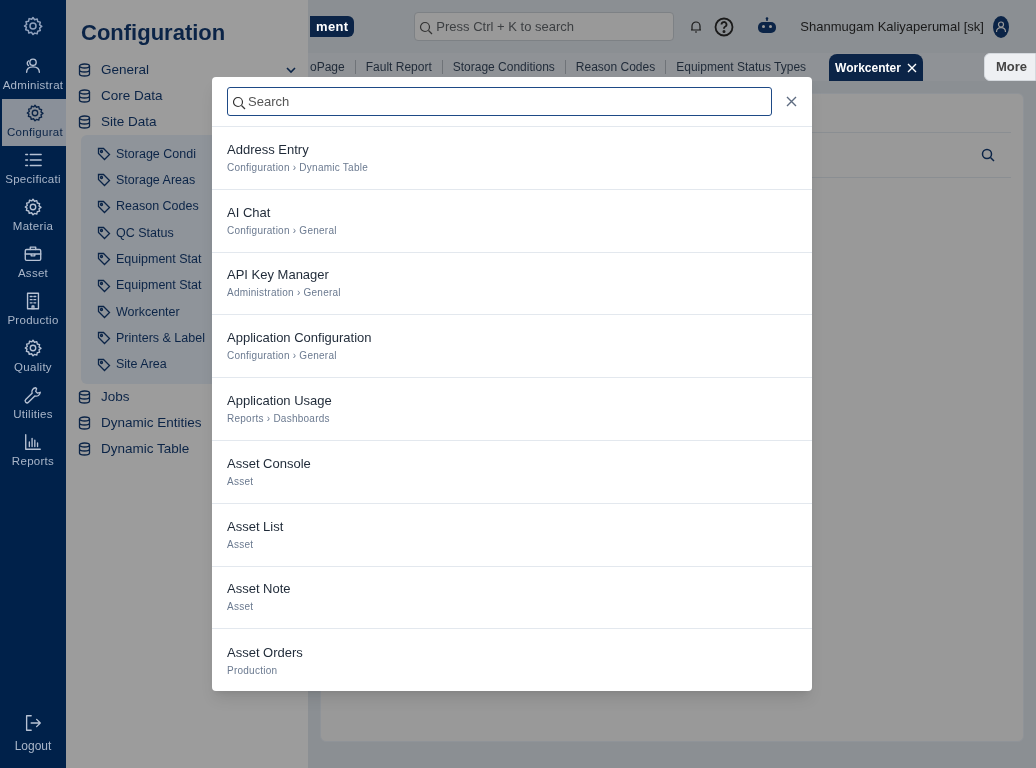  I want to click on tab: Storage Conditions, so click(503, 67).